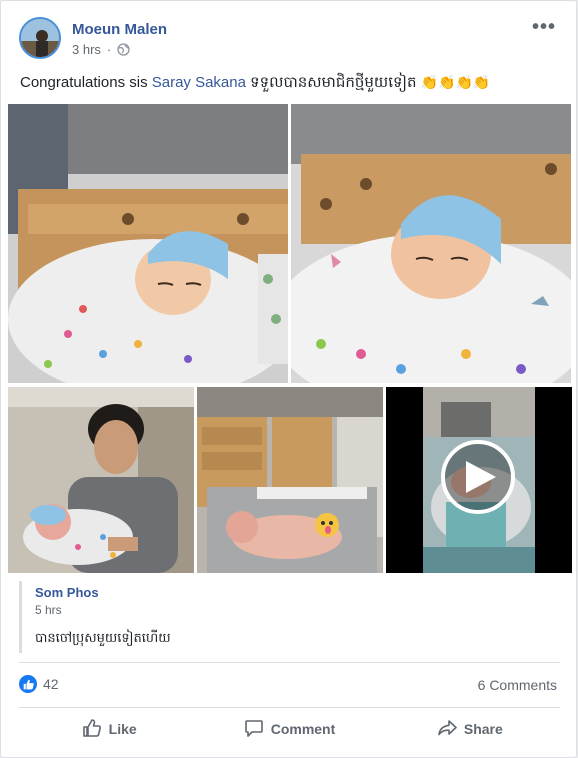  What do you see at coordinates (199, 82) in the screenshot?
I see `mention-link: Saray Sakana` at bounding box center [199, 82].